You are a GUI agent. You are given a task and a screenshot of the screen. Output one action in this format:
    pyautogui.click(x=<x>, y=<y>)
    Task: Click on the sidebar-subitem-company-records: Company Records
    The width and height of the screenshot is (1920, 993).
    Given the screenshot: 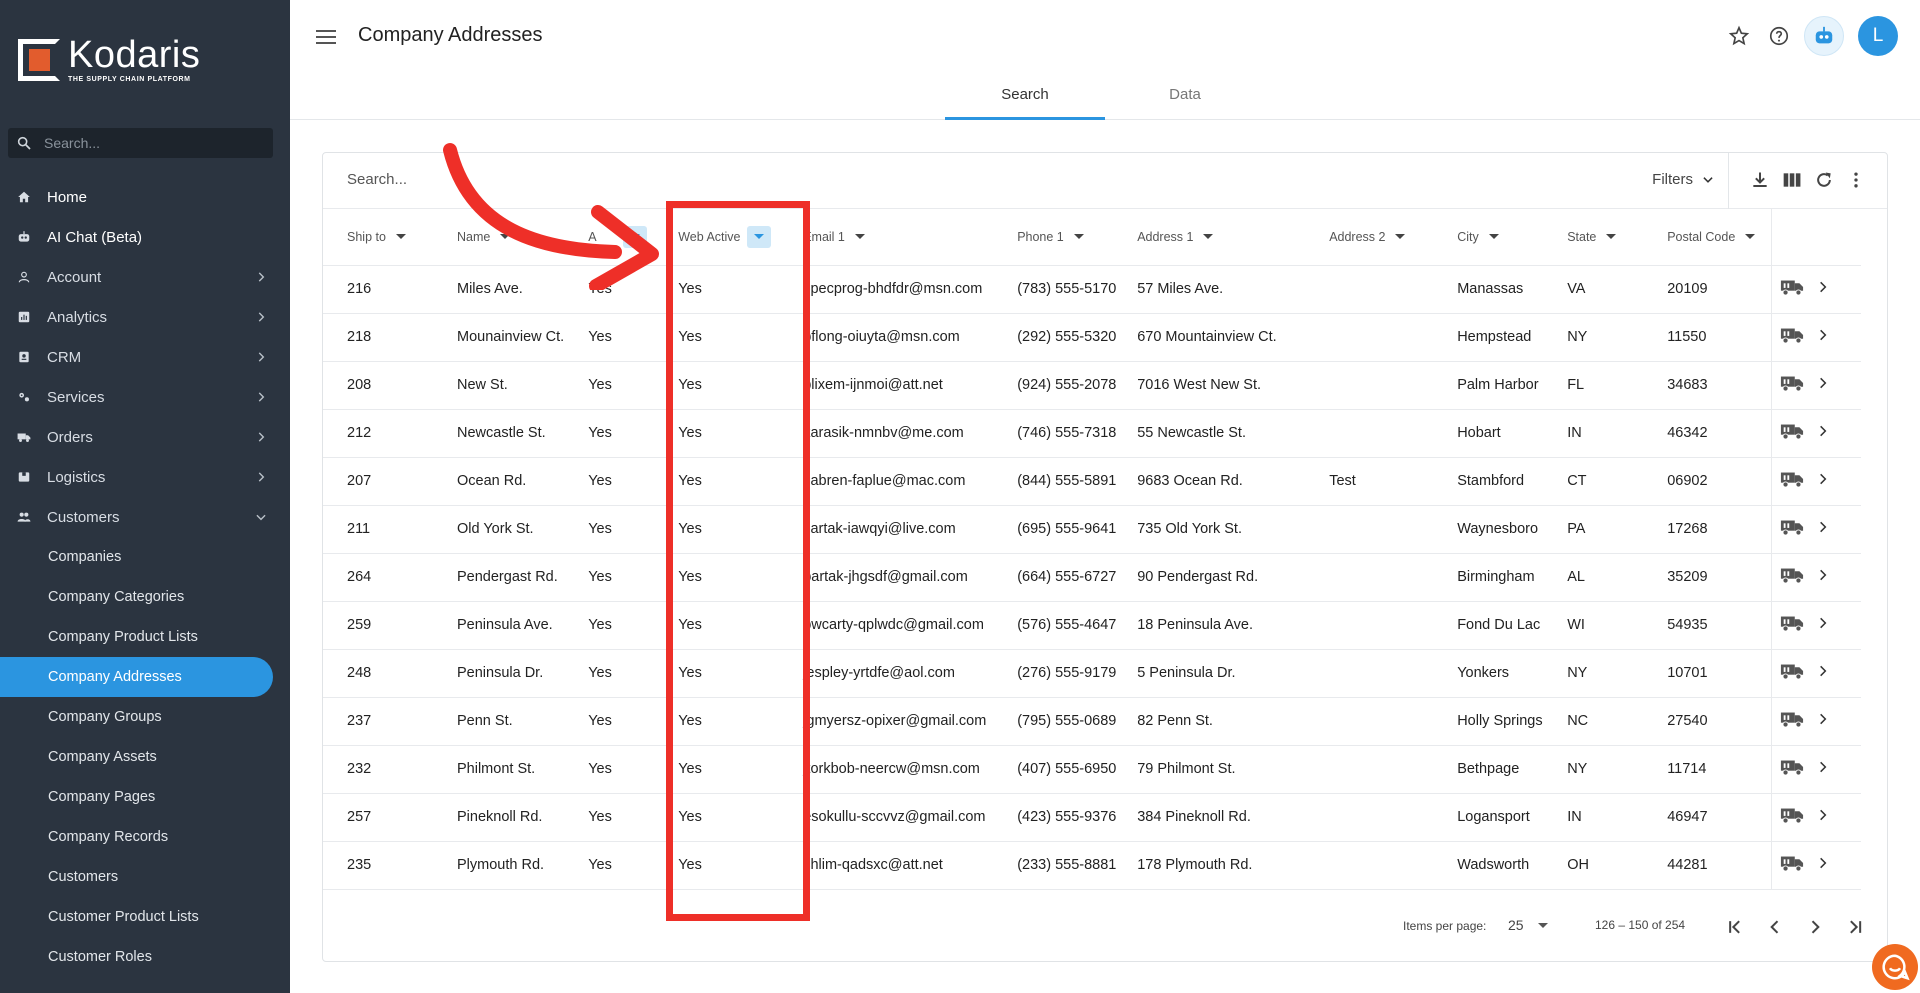 What is the action you would take?
    pyautogui.click(x=145, y=837)
    